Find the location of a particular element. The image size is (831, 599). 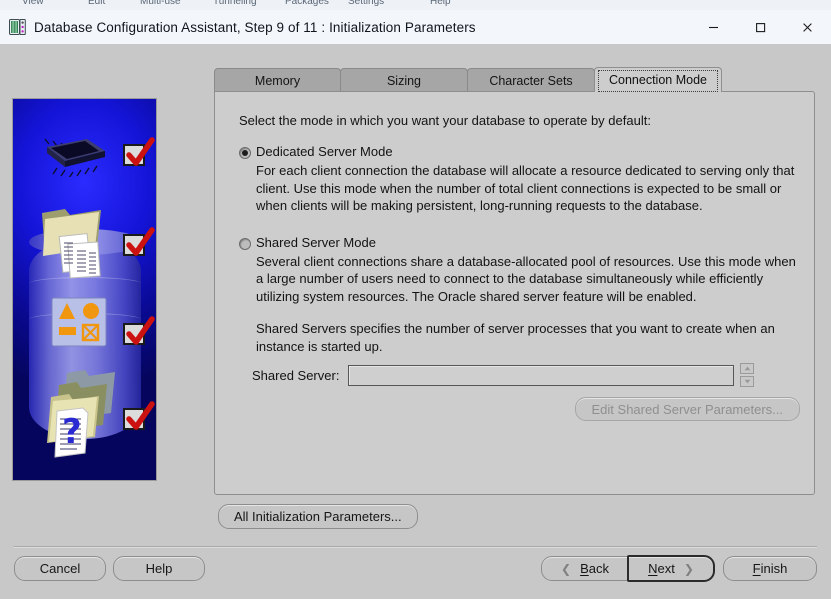

next-button: Next ❯ is located at coordinates (671, 568).